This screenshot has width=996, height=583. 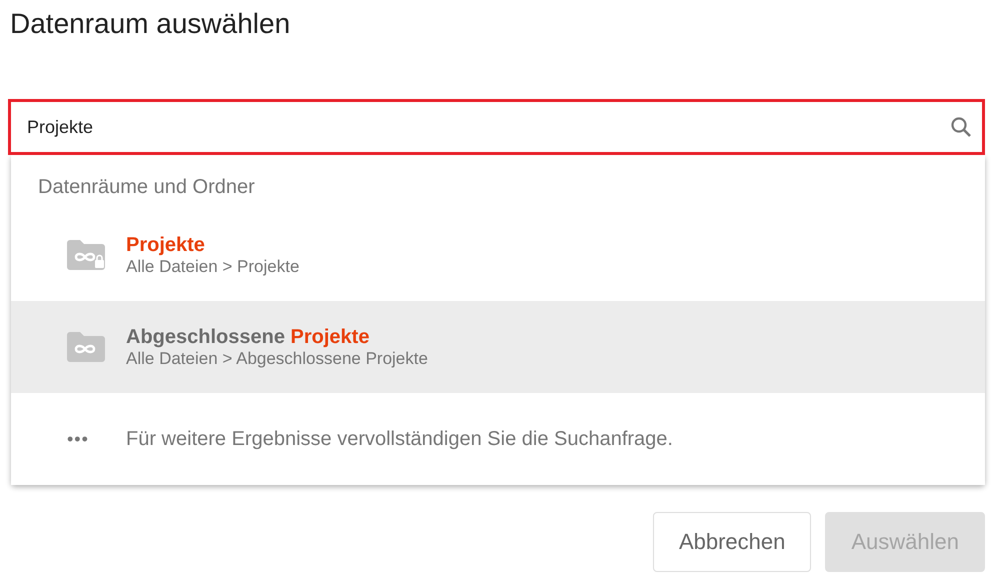 I want to click on result-path: Alle Dateien > Projekte, so click(x=213, y=267).